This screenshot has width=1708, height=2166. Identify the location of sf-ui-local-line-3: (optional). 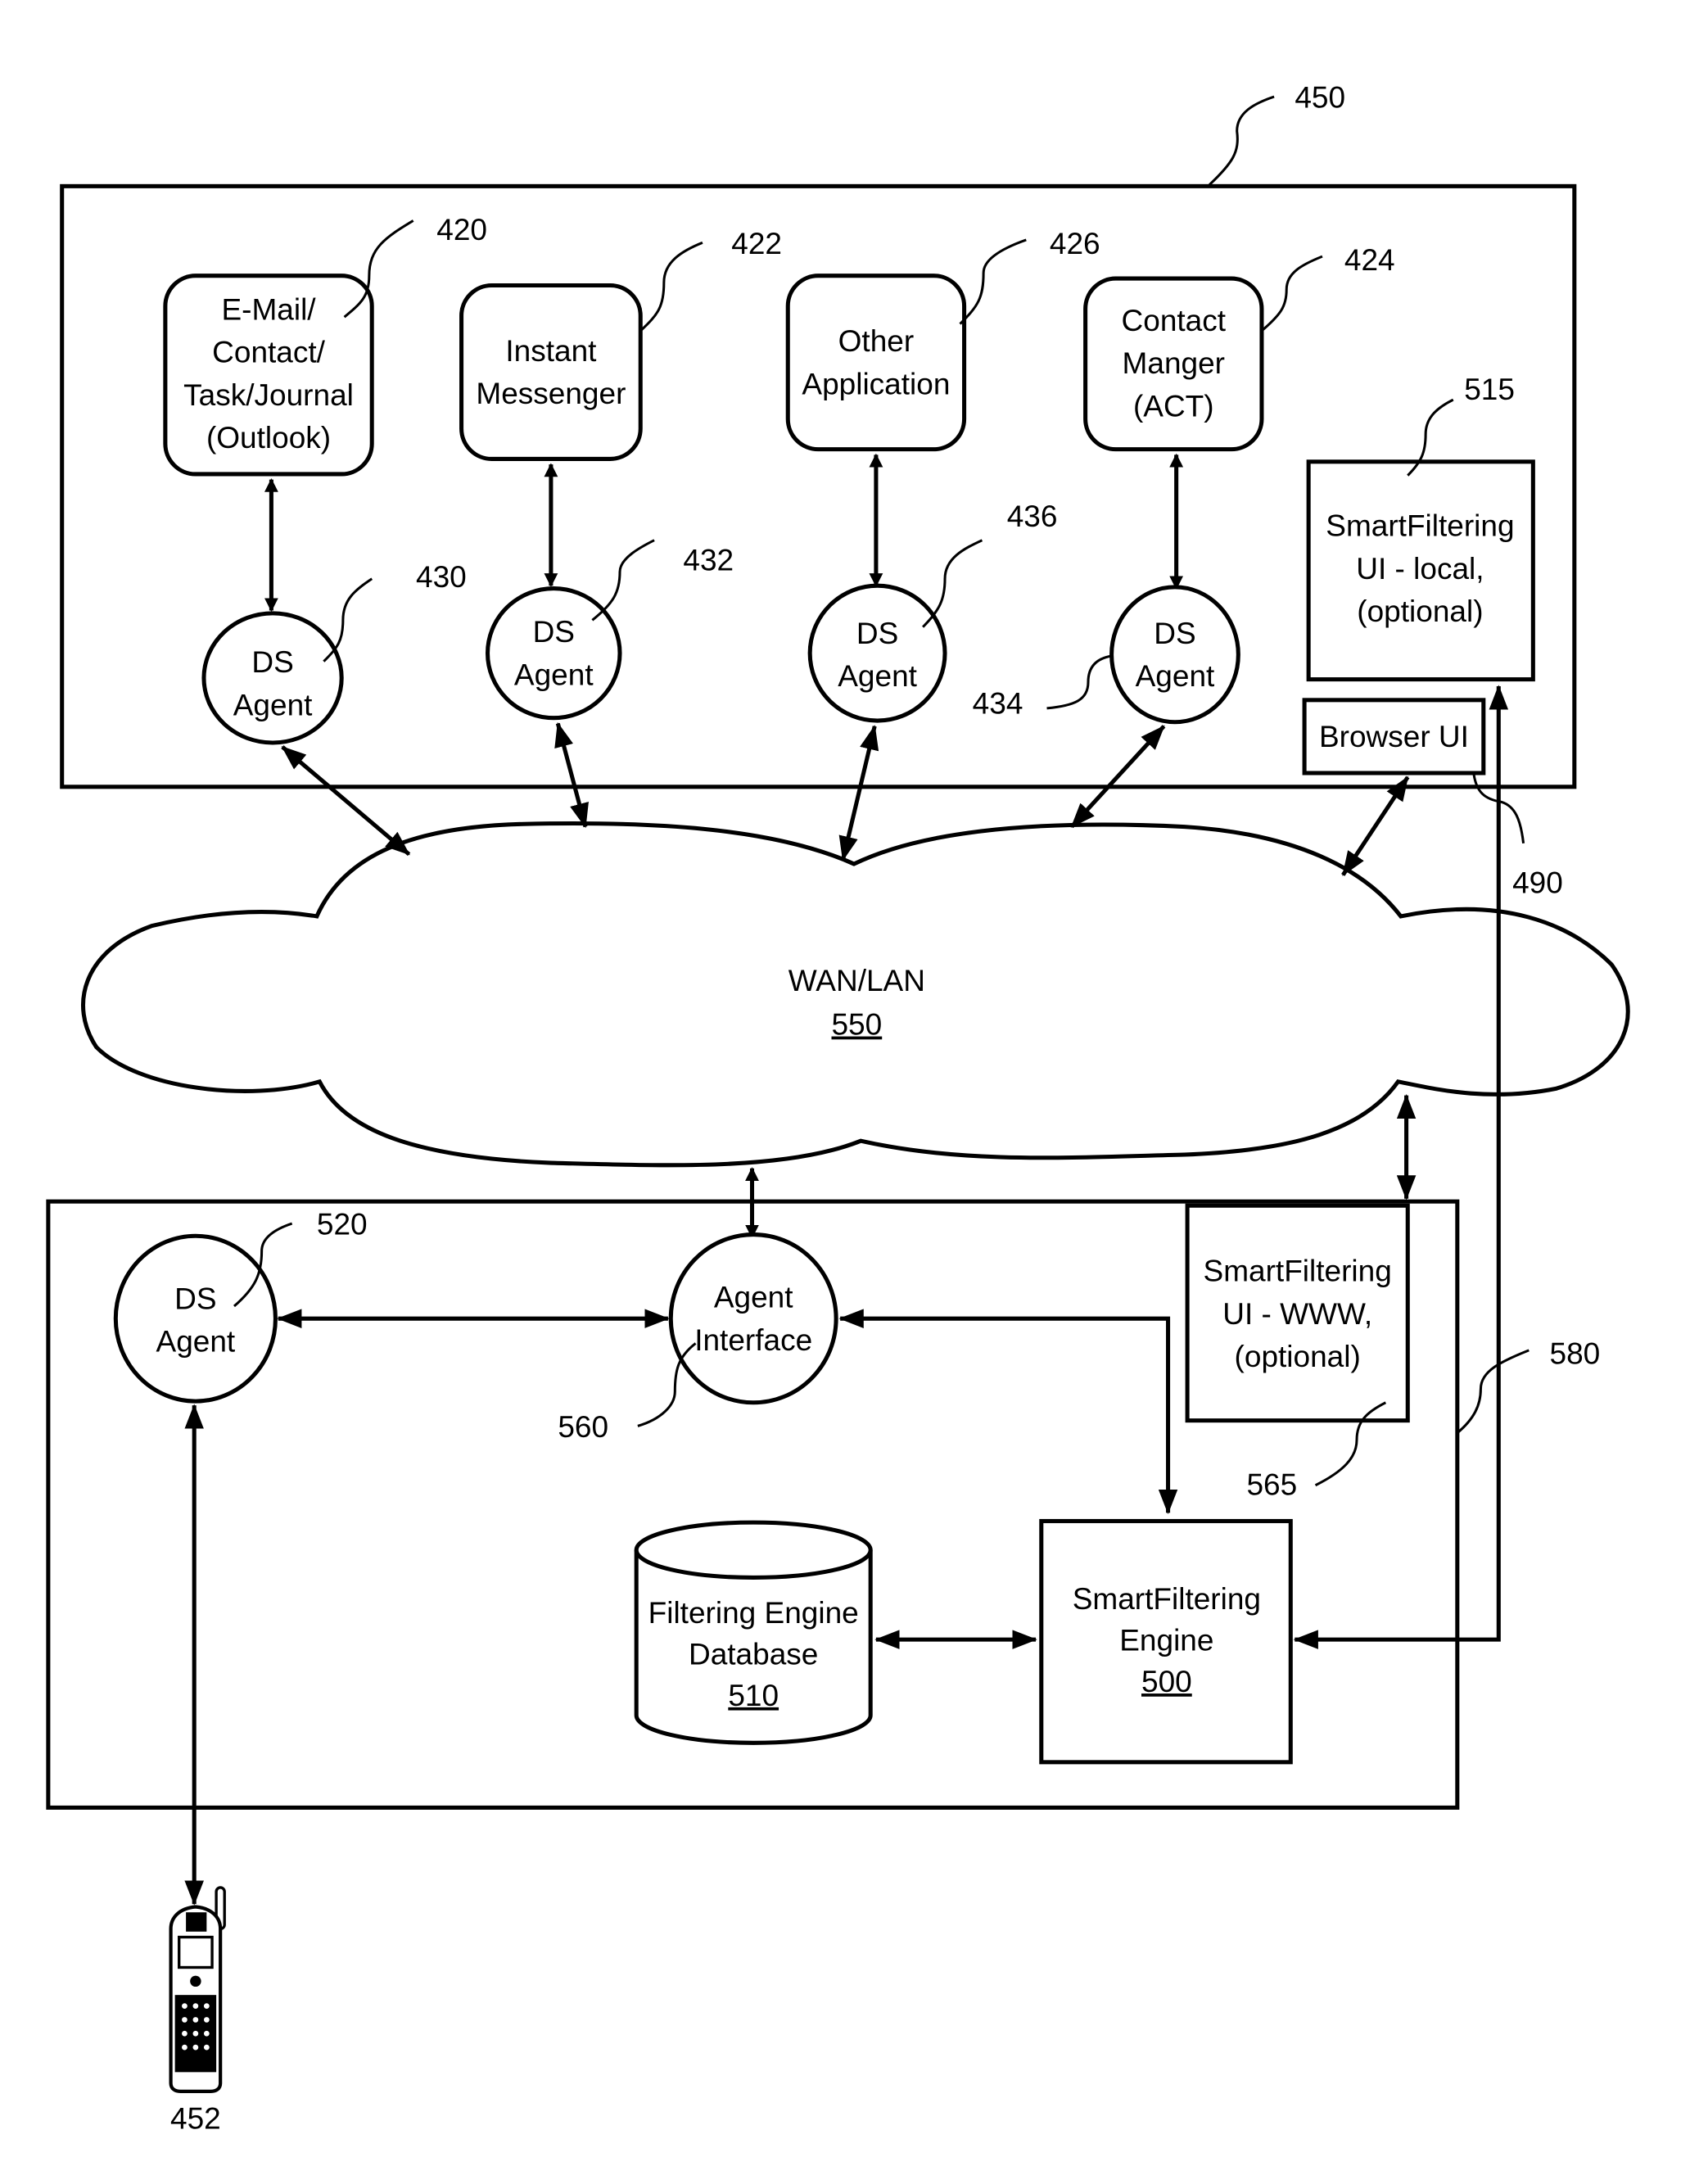
(1420, 611).